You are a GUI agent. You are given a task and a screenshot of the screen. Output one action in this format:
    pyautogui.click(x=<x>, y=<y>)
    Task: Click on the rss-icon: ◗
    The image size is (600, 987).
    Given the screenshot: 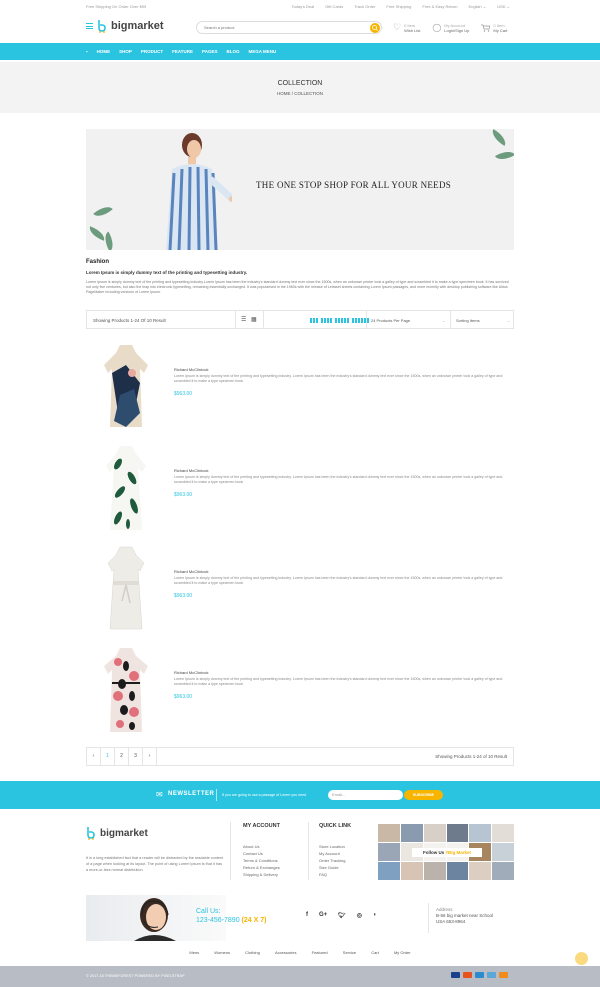 What is the action you would take?
    pyautogui.click(x=375, y=915)
    